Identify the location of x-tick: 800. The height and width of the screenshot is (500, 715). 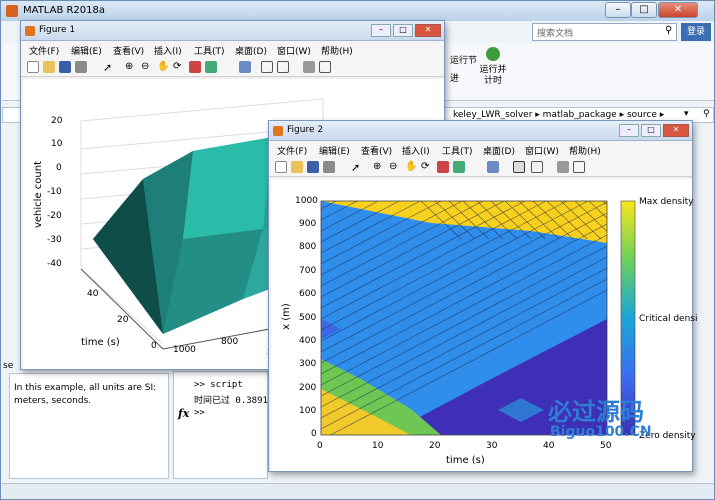
(230, 342).